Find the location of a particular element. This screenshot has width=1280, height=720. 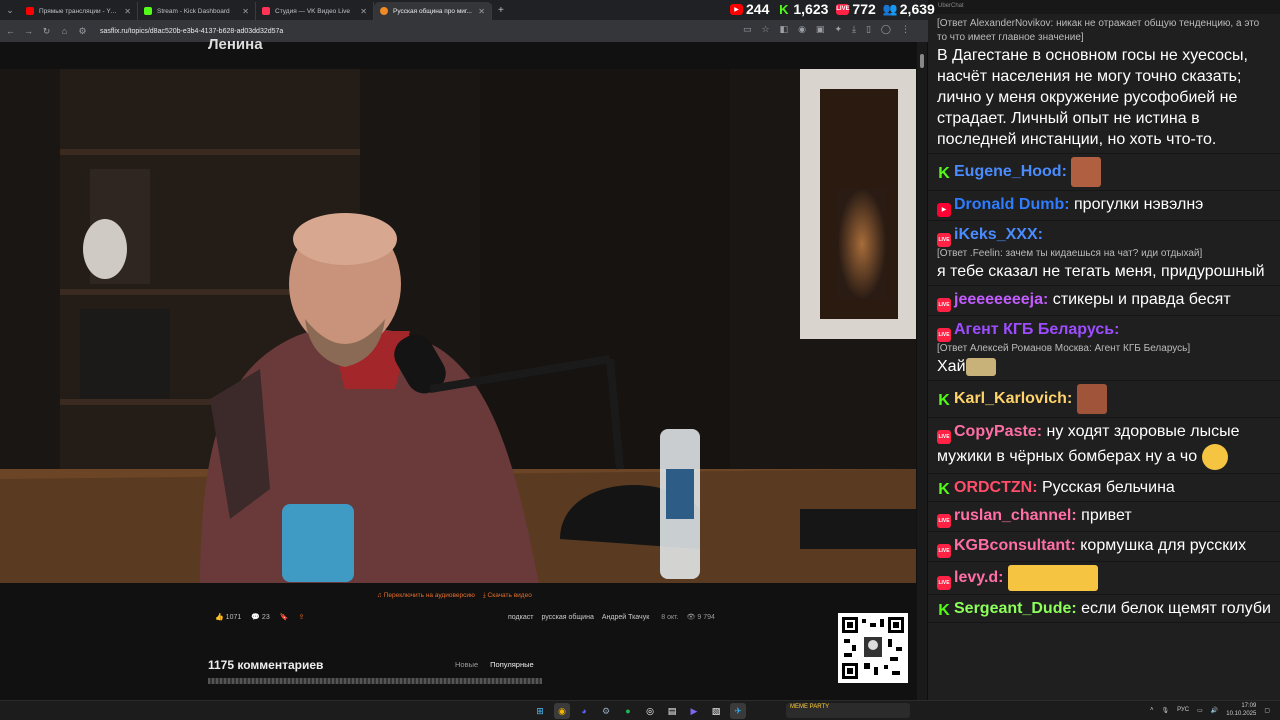

site-favicon-icon is located at coordinates (384, 11).